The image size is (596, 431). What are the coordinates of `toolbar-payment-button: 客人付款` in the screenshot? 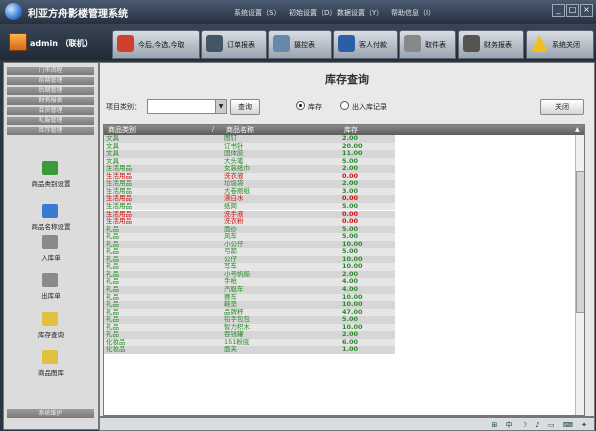 It's located at (365, 44).